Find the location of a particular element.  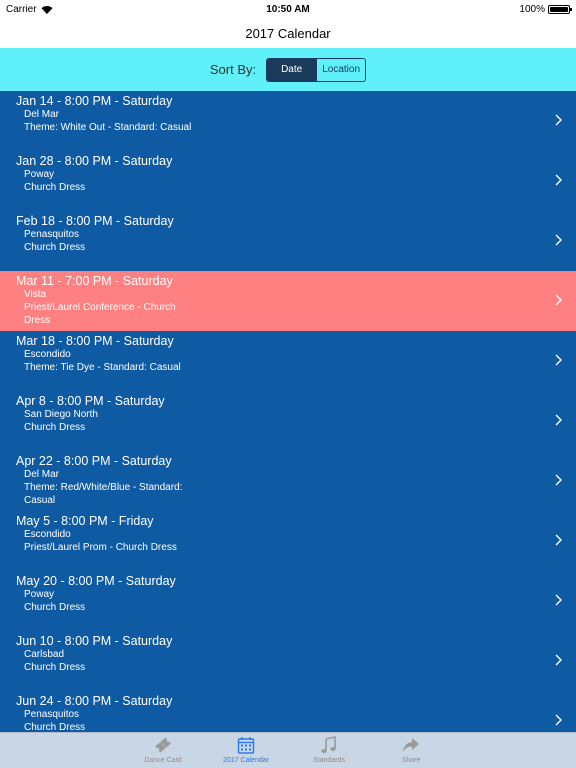

event-location: Carlsbad is located at coordinates (44, 654).